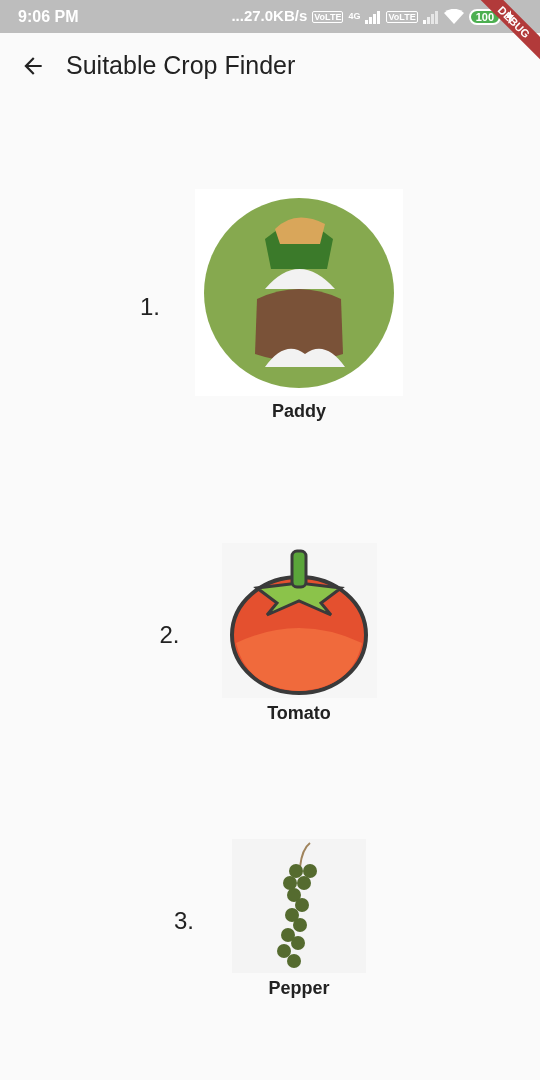 This screenshot has width=540, height=1080. What do you see at coordinates (299, 713) in the screenshot?
I see `crop-name: Tomato` at bounding box center [299, 713].